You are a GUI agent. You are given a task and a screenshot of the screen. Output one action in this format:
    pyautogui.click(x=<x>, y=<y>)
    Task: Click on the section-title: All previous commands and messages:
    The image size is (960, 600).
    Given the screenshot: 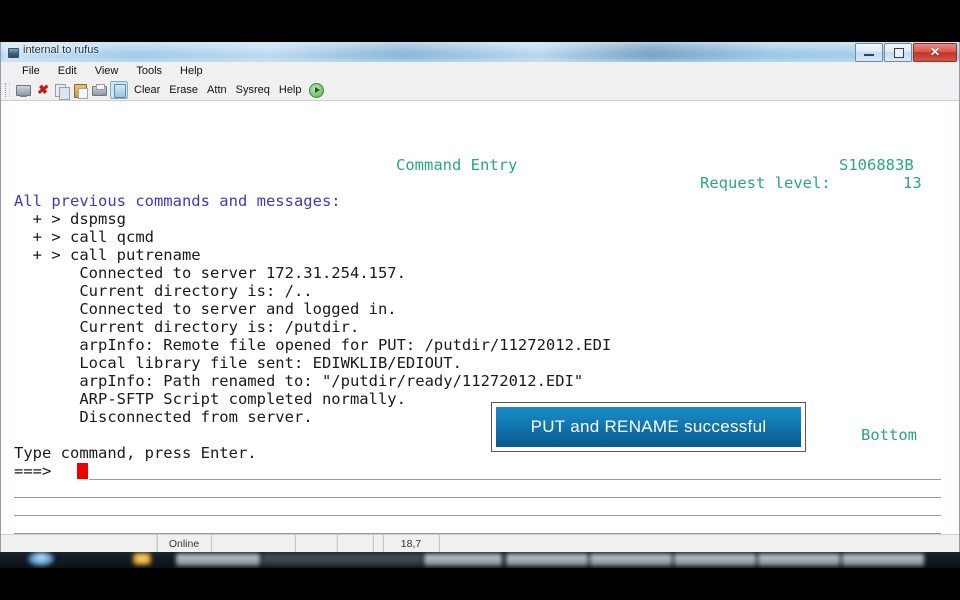 What is the action you would take?
    pyautogui.click(x=177, y=201)
    